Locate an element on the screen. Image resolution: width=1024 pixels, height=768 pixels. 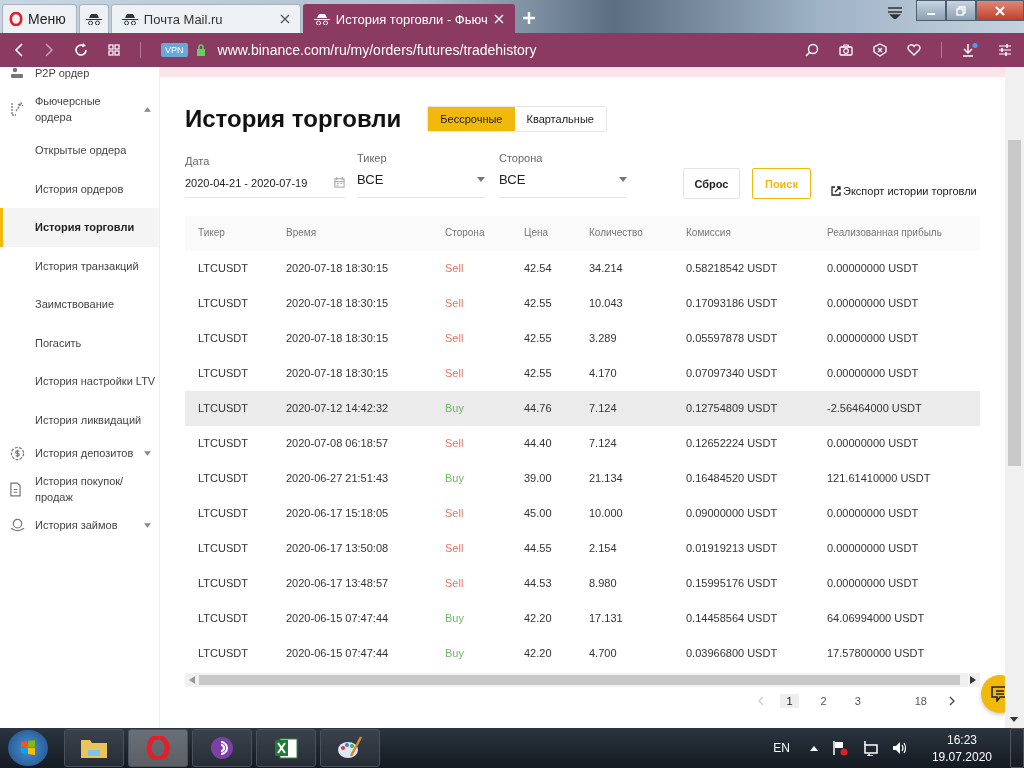
table-cell: 34.214 is located at coordinates (606, 268).